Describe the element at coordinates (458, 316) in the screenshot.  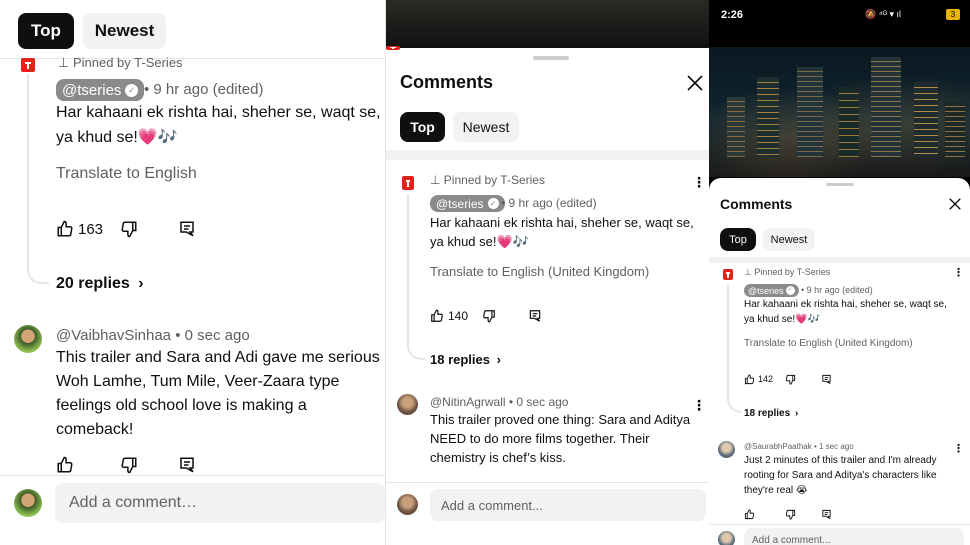
I see `like-count: 140` at that location.